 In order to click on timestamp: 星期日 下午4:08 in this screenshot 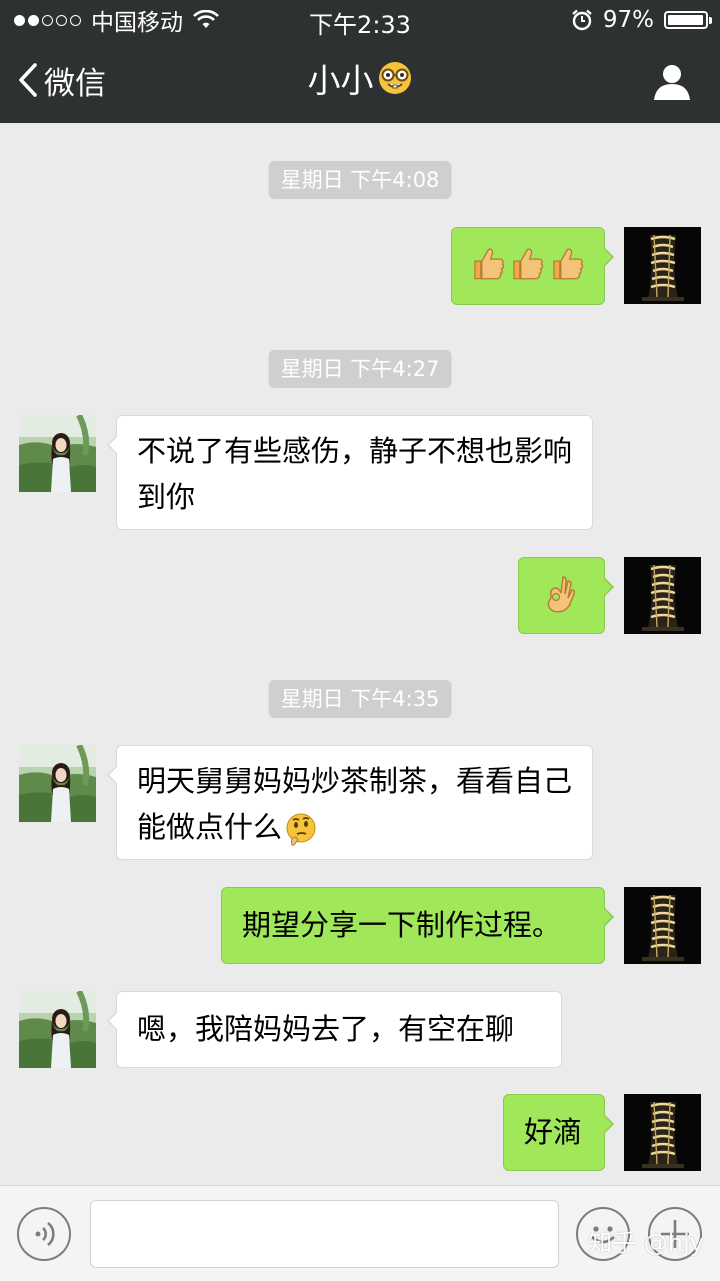, I will do `click(360, 180)`.